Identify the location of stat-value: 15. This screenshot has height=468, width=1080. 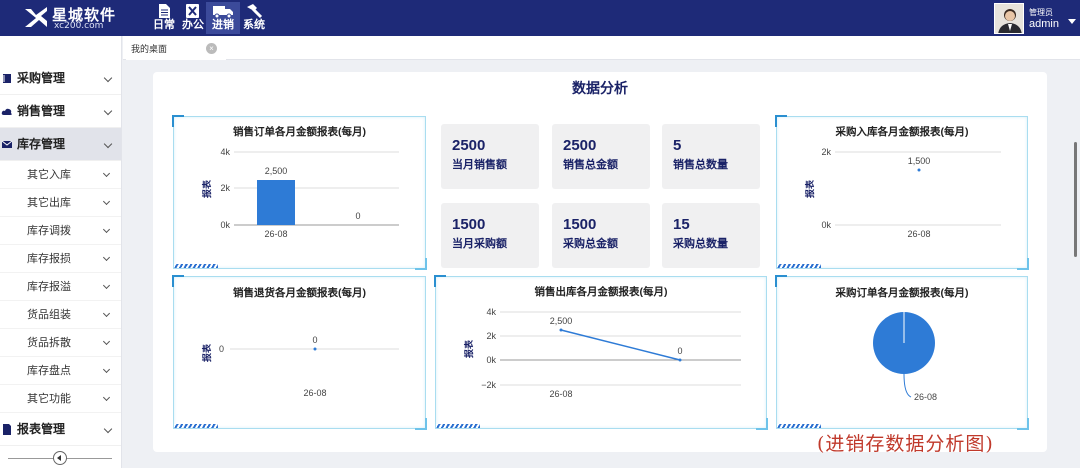
(681, 224).